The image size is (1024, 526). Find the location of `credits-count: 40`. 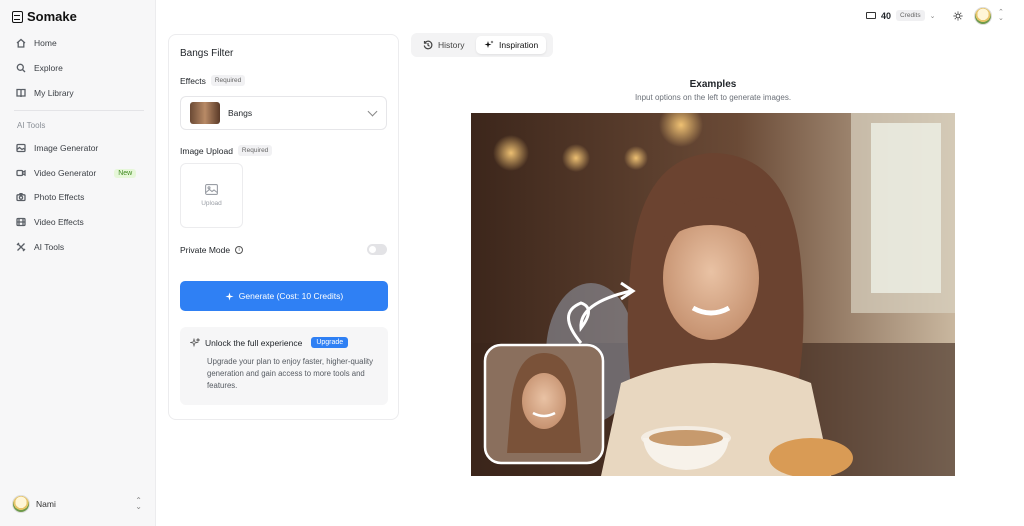

credits-count: 40 is located at coordinates (886, 15).